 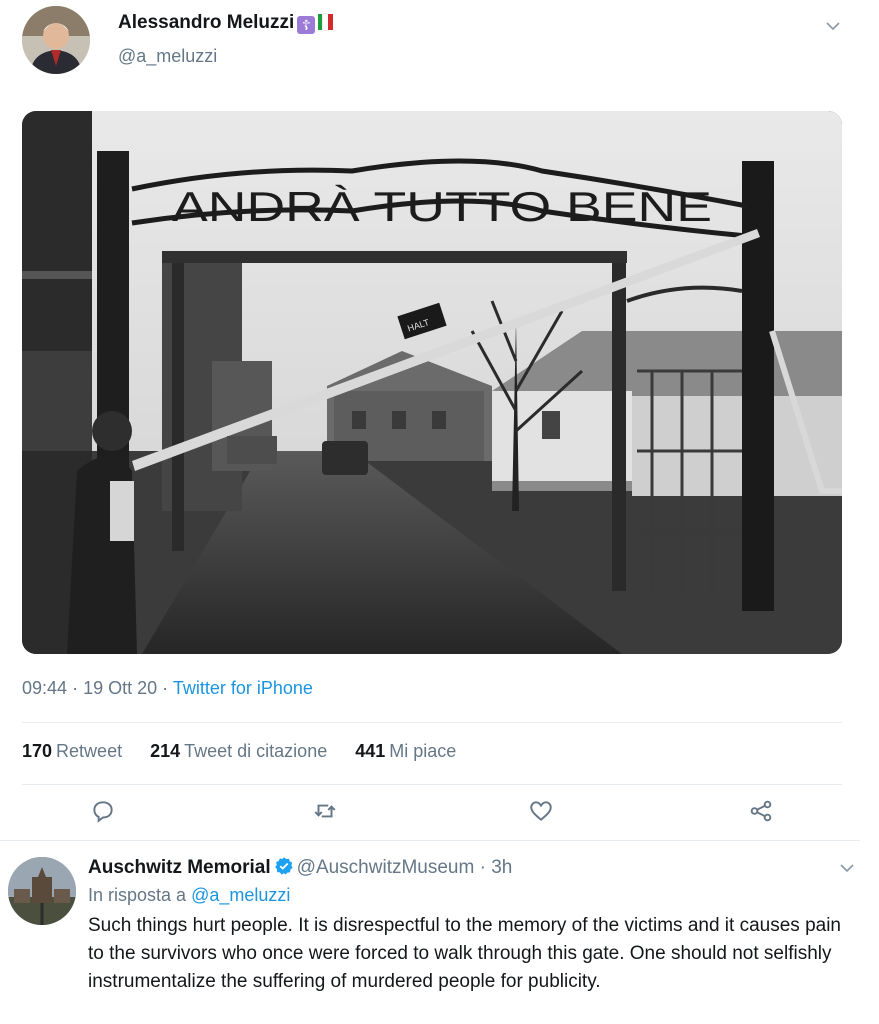 What do you see at coordinates (306, 25) in the screenshot?
I see `orthodox-cross-icon: ☦` at bounding box center [306, 25].